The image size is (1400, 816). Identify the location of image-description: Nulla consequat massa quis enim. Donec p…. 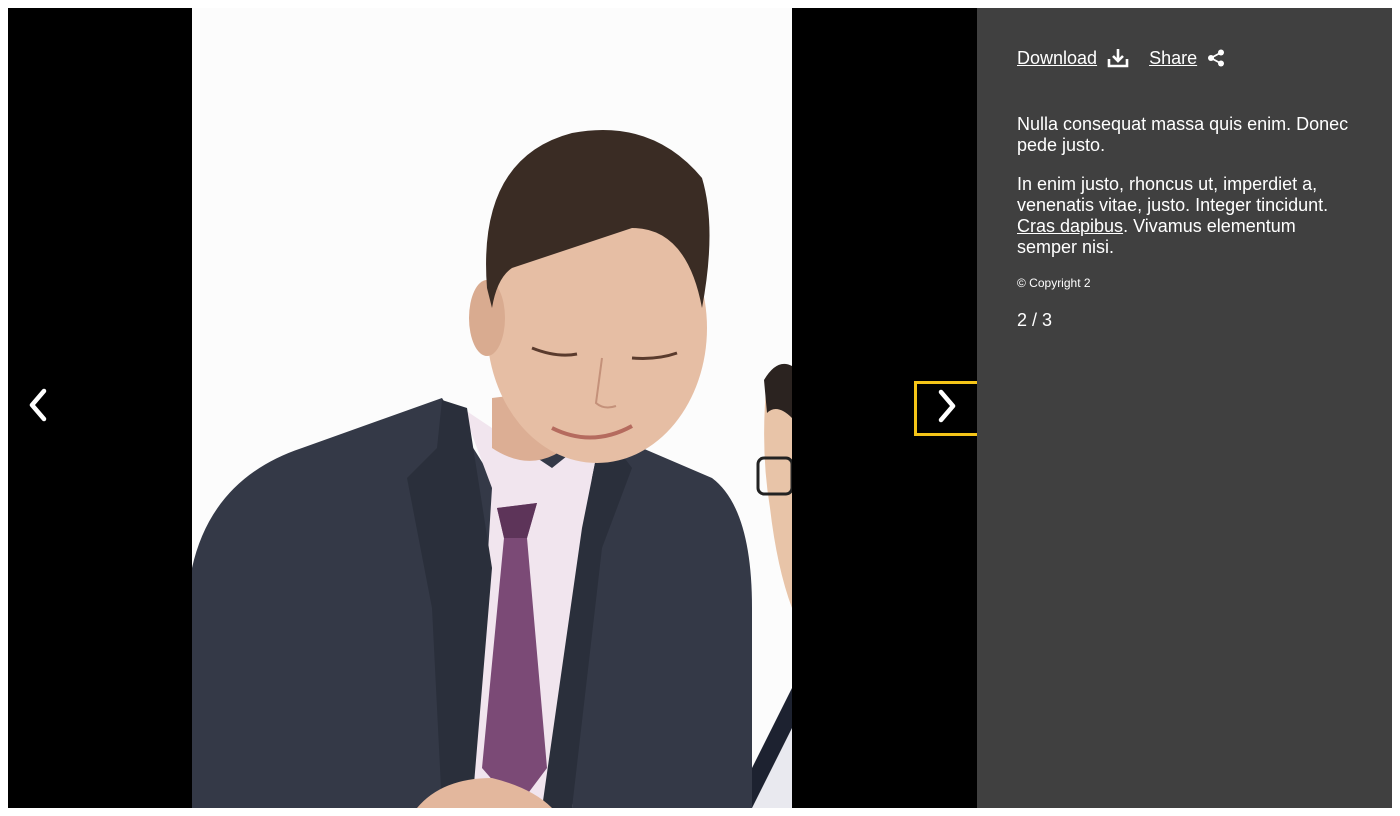
(1184, 186).